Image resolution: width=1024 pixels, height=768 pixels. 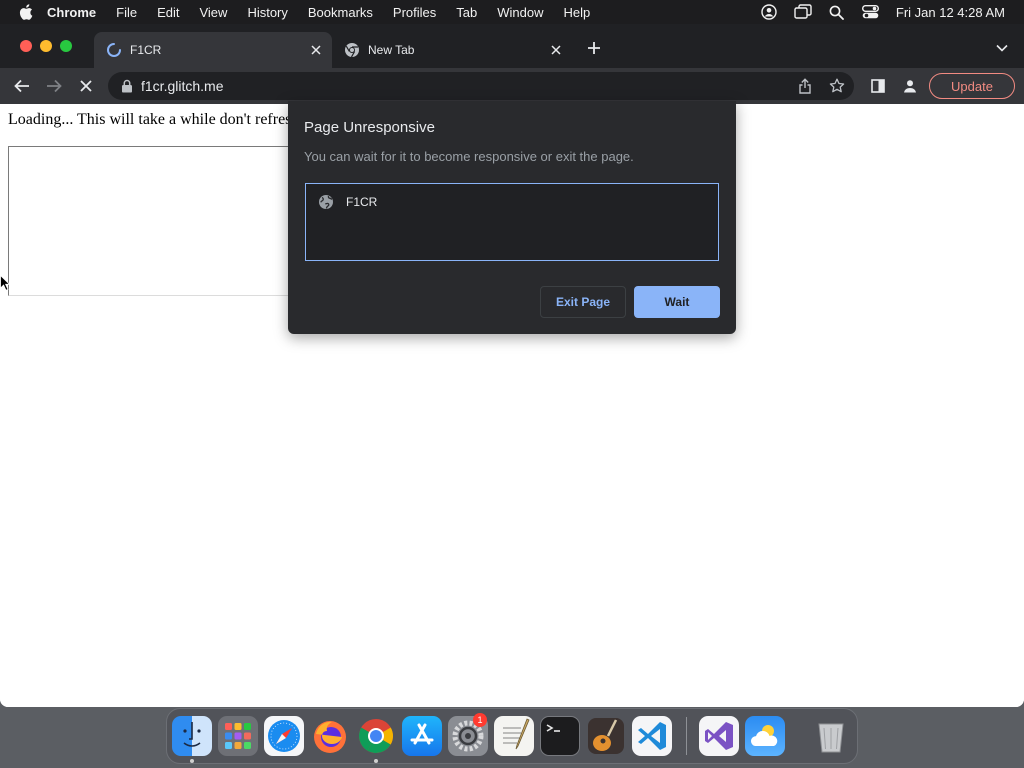 I want to click on user-icon, so click(x=769, y=12).